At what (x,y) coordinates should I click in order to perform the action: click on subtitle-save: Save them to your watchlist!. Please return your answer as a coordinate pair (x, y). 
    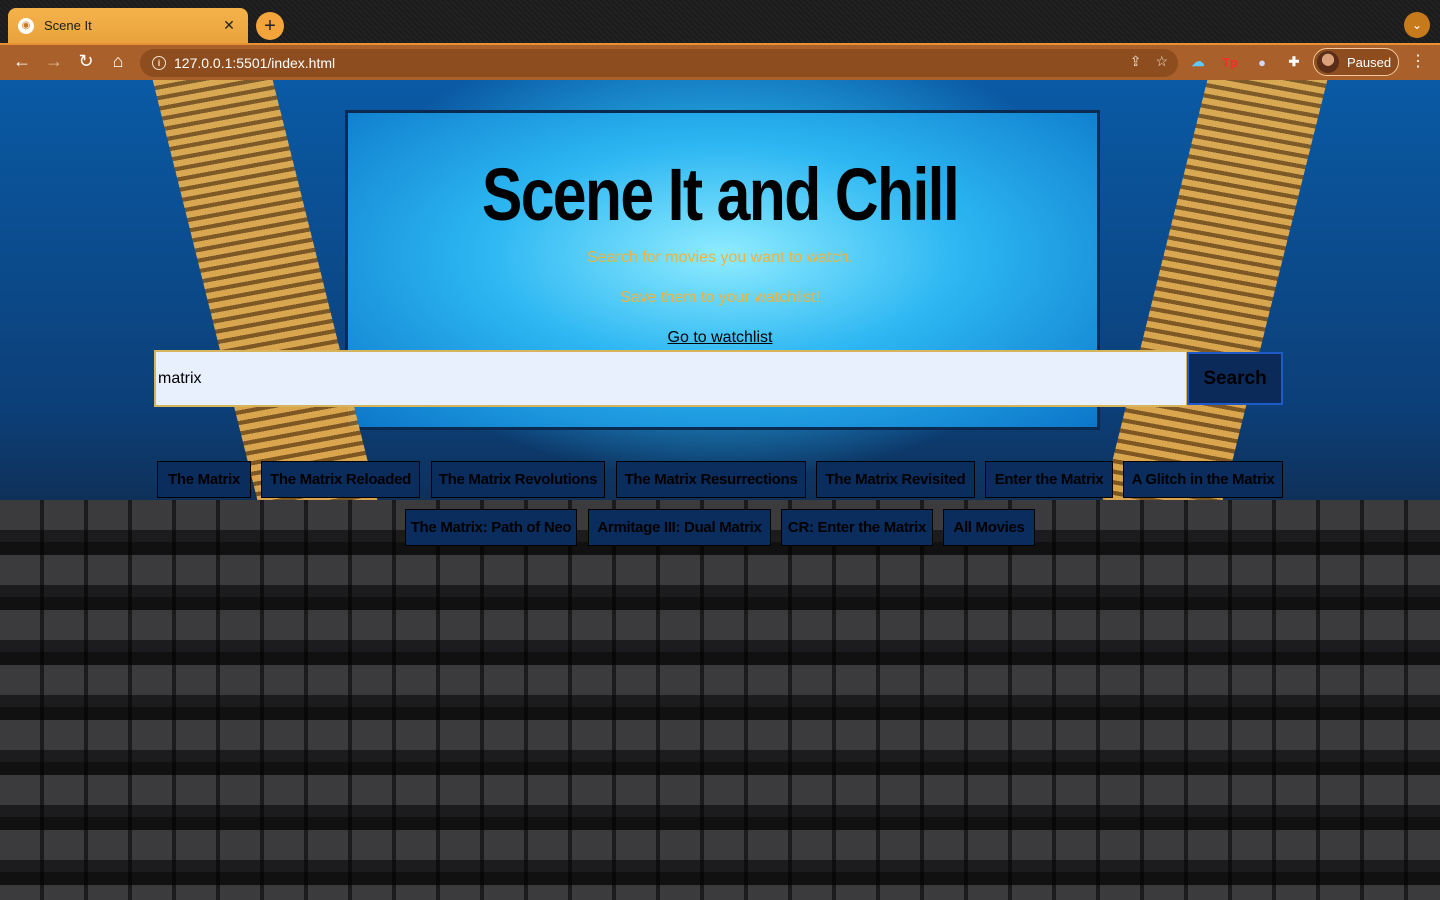
    Looking at the image, I should click on (720, 297).